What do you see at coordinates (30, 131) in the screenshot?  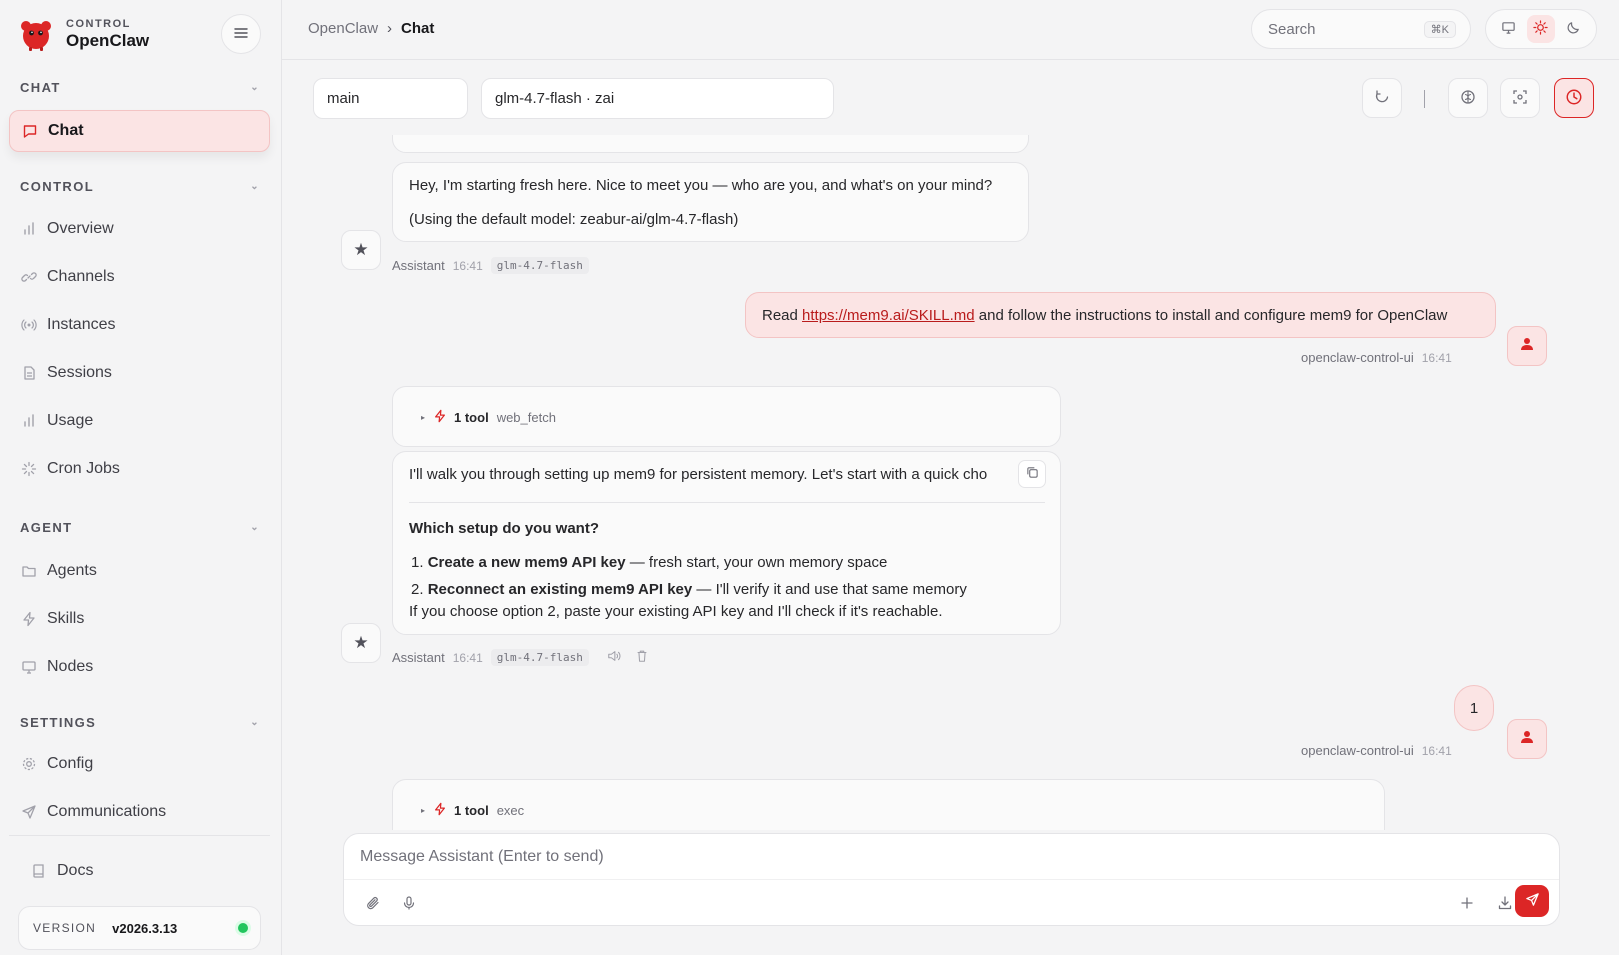 I see `message-square-icon` at bounding box center [30, 131].